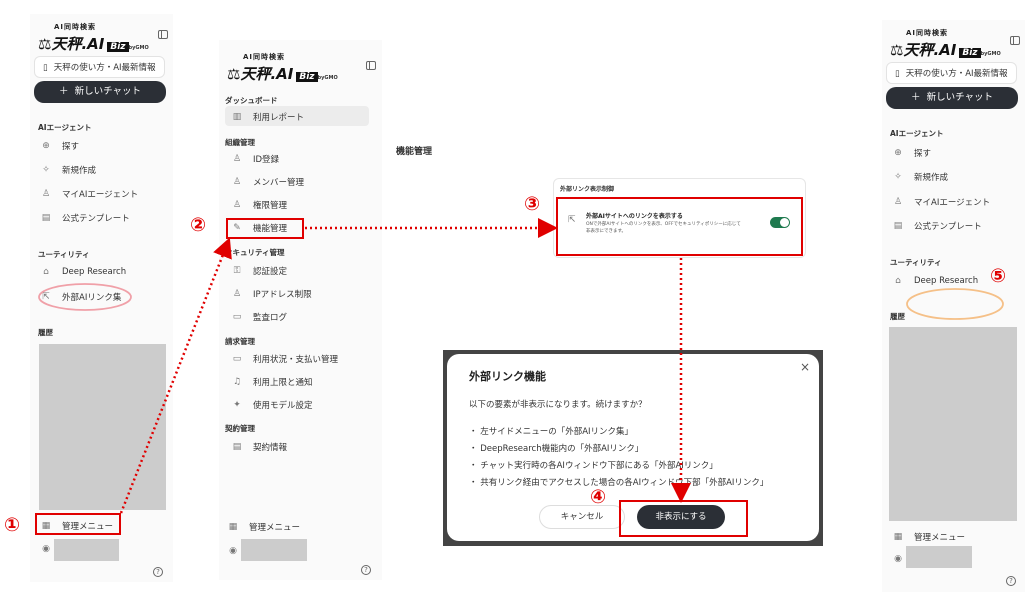  Describe the element at coordinates (251, 100) in the screenshot. I see `section-dashboard: ダッシュボード` at that location.